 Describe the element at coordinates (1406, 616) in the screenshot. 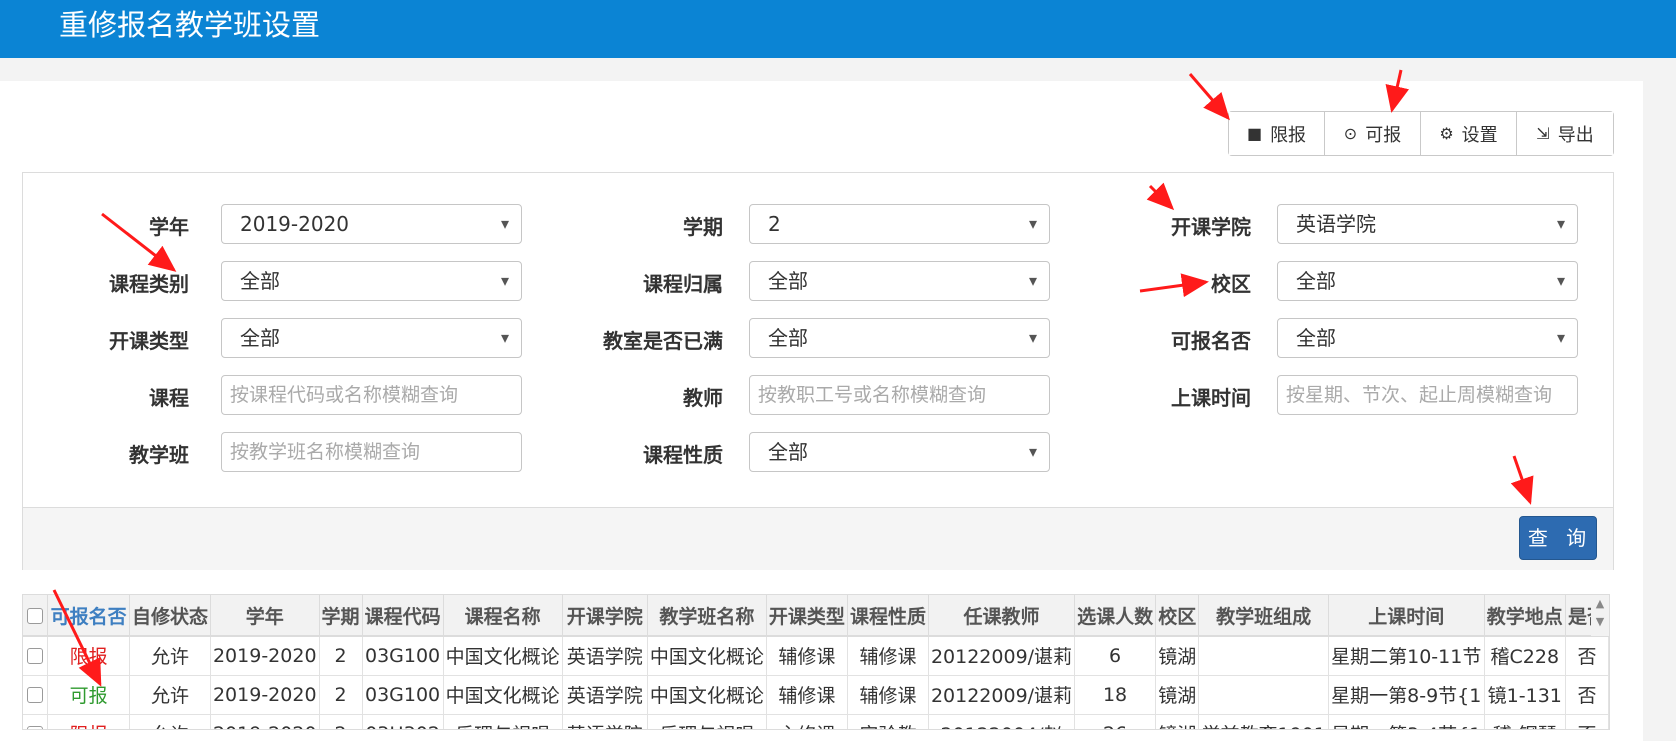

I see `column-header: 上课时间` at that location.